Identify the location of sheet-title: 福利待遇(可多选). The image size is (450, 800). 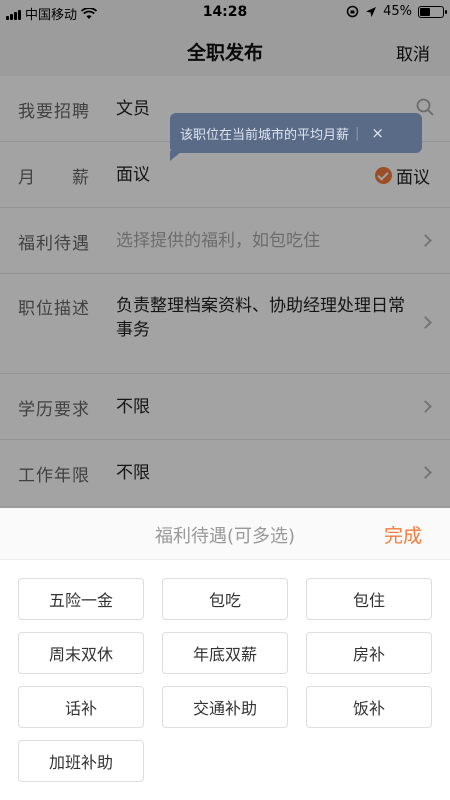
(225, 536).